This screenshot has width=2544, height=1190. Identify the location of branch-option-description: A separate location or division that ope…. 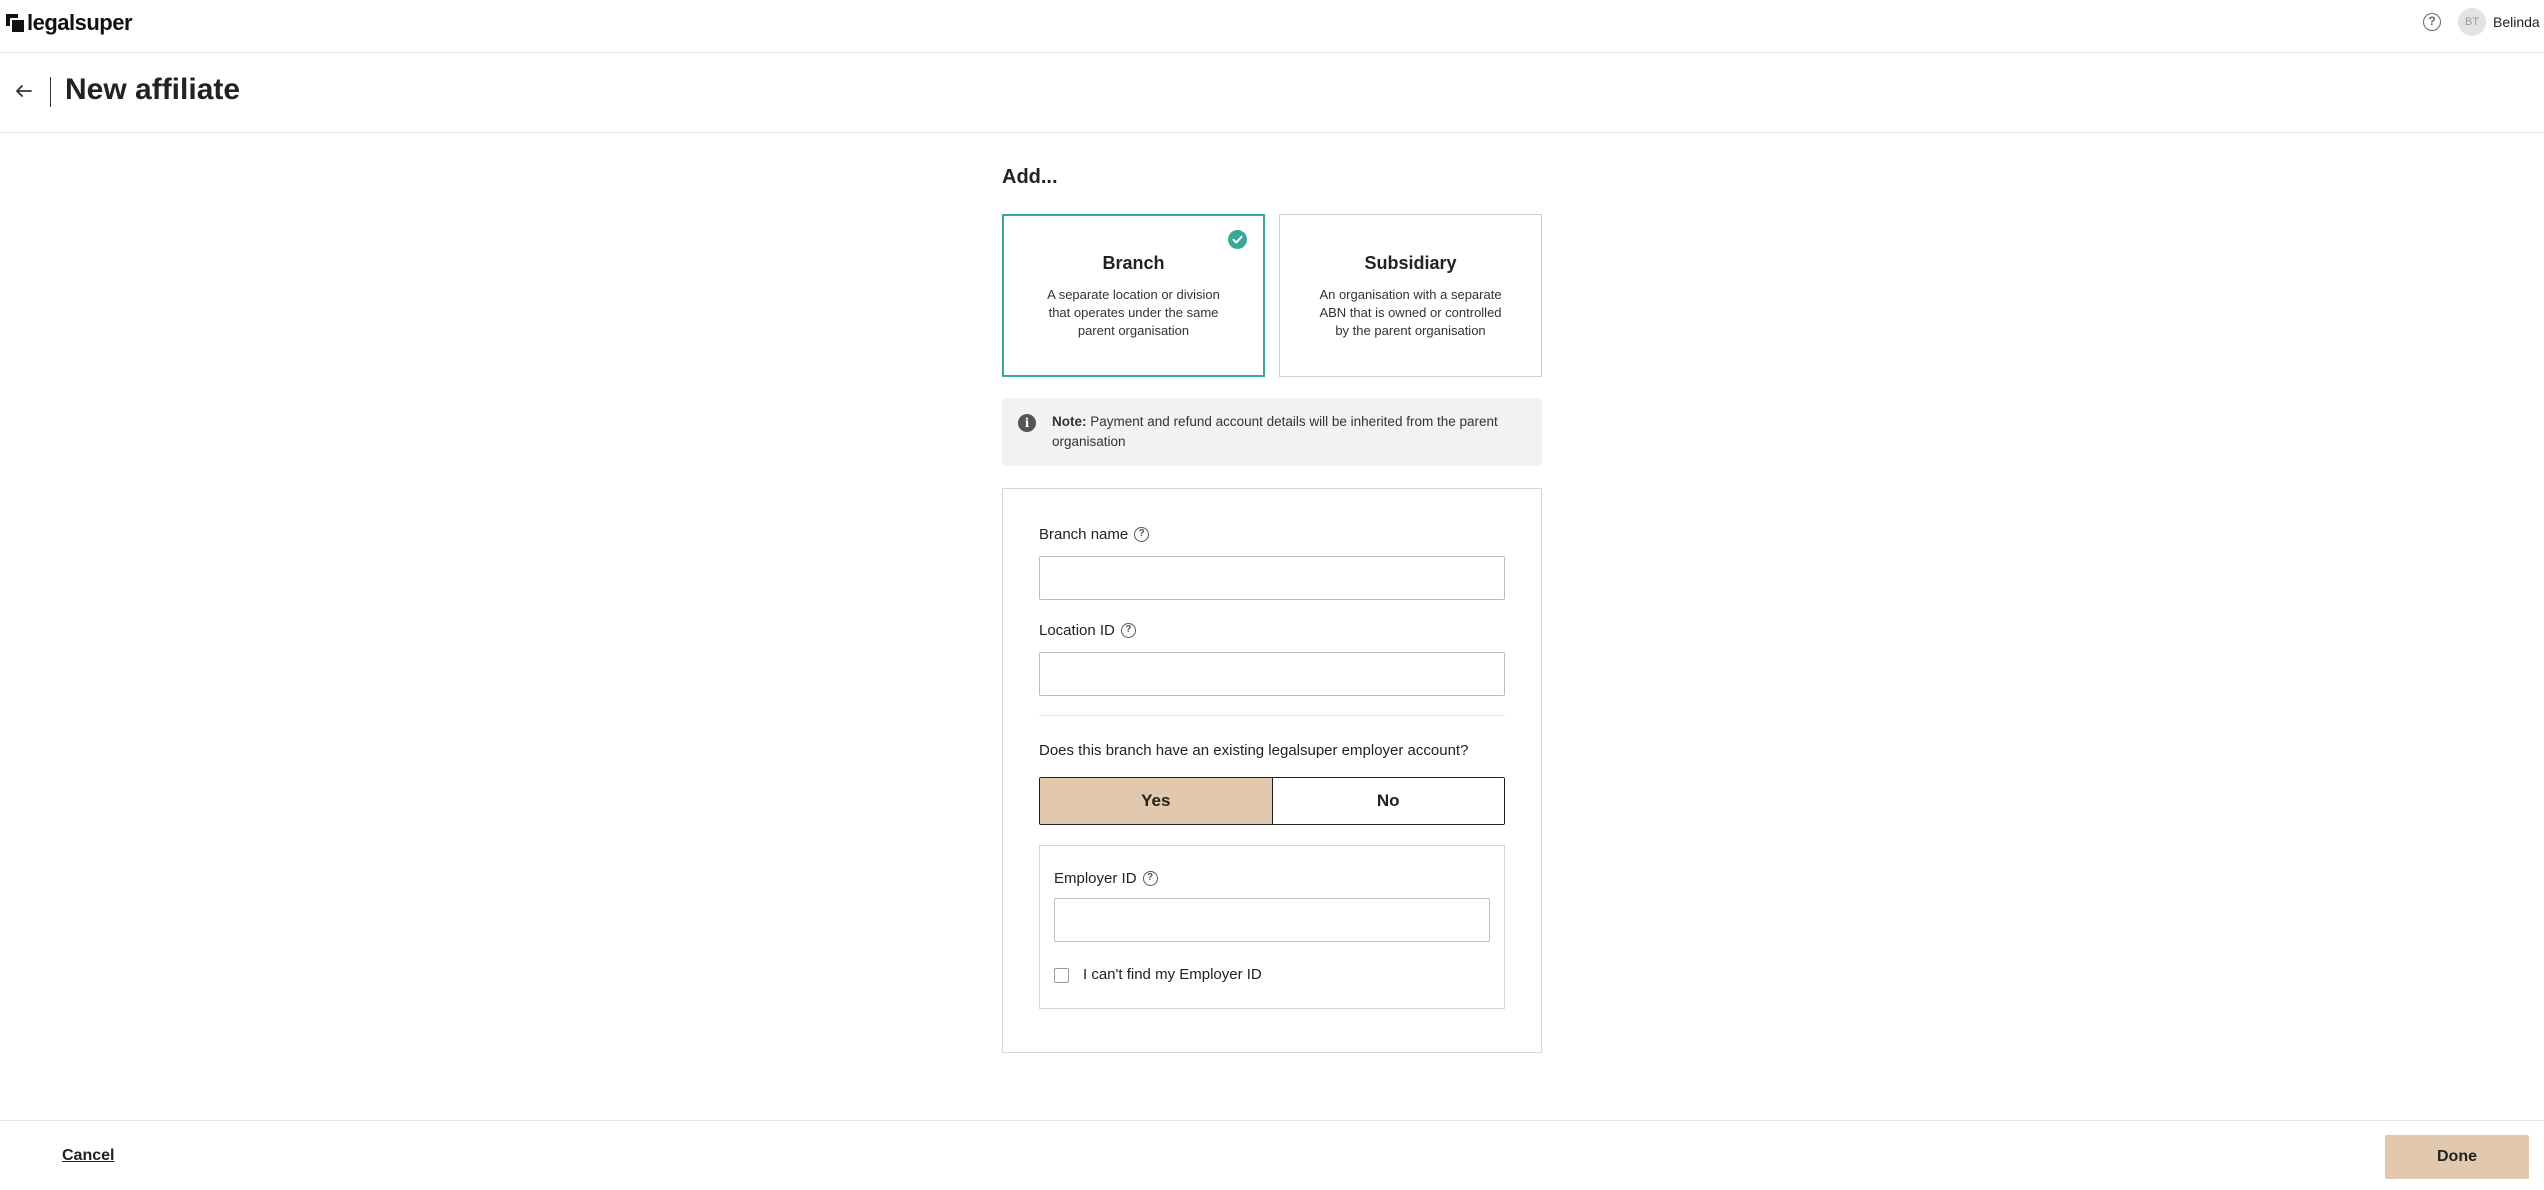
(1133, 312).